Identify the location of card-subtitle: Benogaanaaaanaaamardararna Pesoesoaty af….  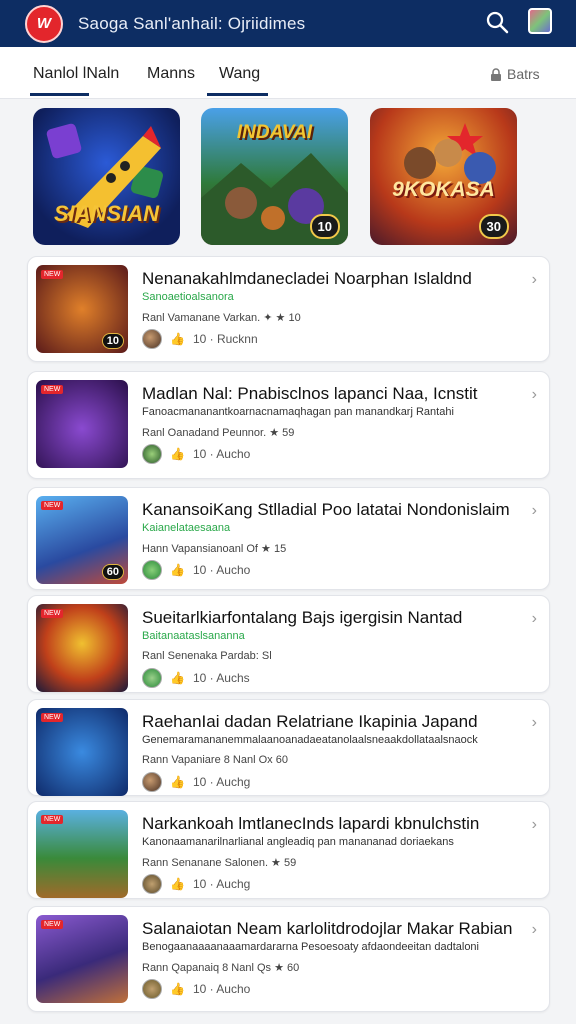
(310, 947).